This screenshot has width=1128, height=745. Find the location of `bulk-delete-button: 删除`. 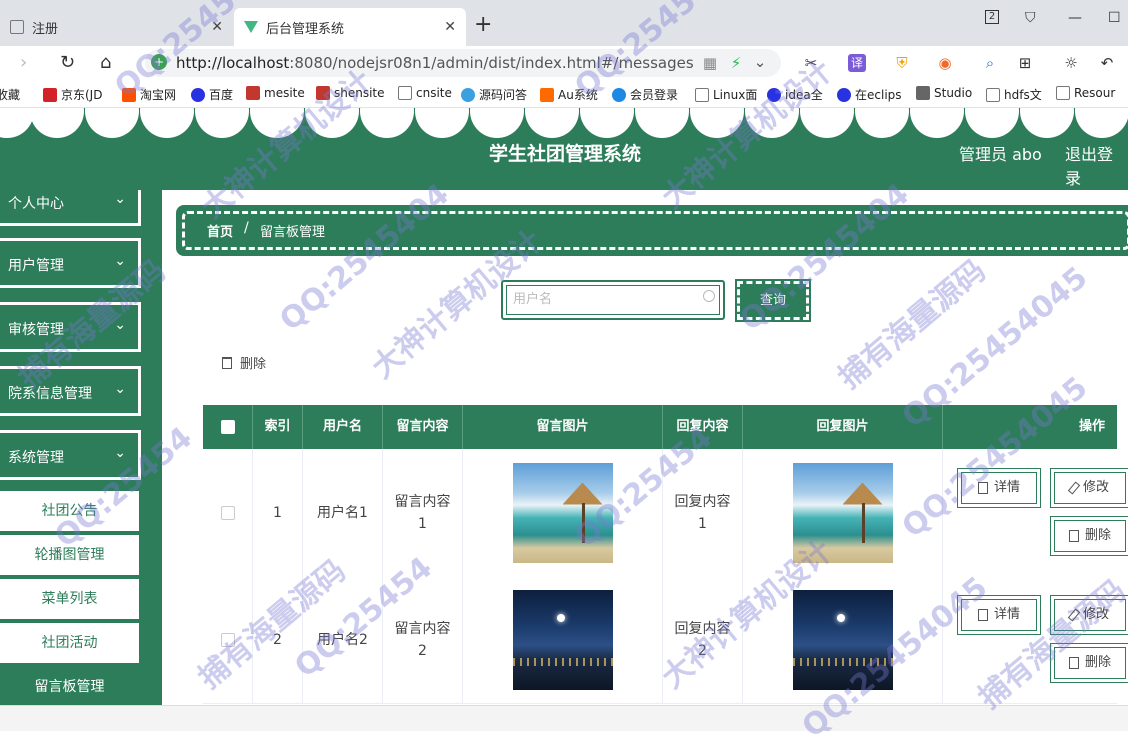

bulk-delete-button: 删除 is located at coordinates (244, 362).